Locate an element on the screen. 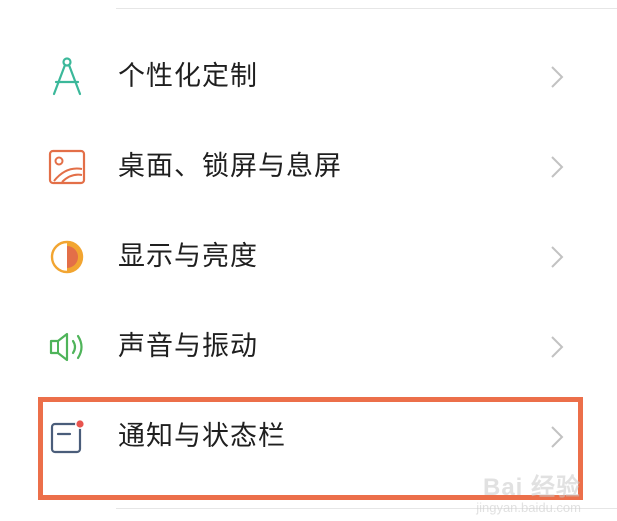  compass-icon is located at coordinates (67, 77).